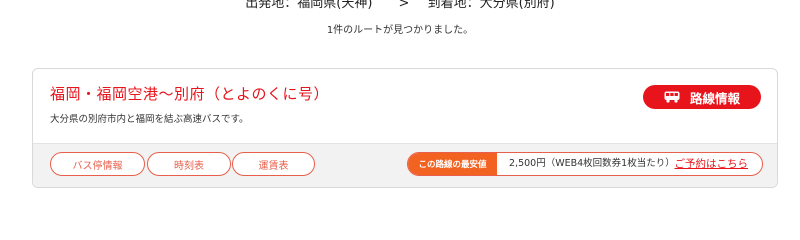  Describe the element at coordinates (400, 30) in the screenshot. I see `result-count: 1件のルートが見つかりました。` at that location.